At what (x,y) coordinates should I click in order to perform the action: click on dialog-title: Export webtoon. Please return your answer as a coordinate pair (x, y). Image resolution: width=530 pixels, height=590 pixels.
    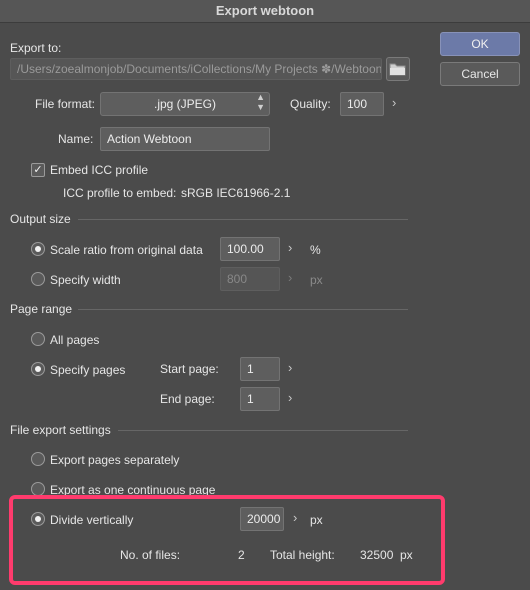
    Looking at the image, I should click on (265, 10).